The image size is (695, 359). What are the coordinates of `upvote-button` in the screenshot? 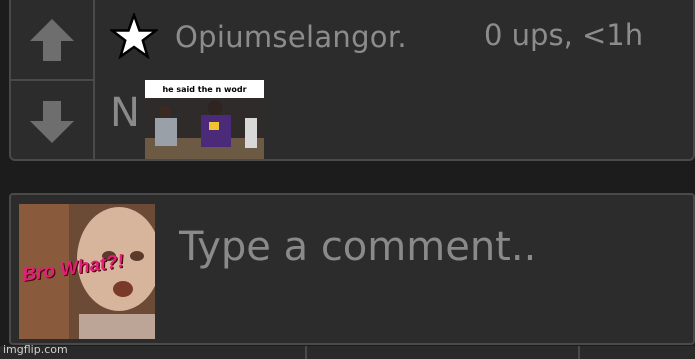 It's located at (52, 40).